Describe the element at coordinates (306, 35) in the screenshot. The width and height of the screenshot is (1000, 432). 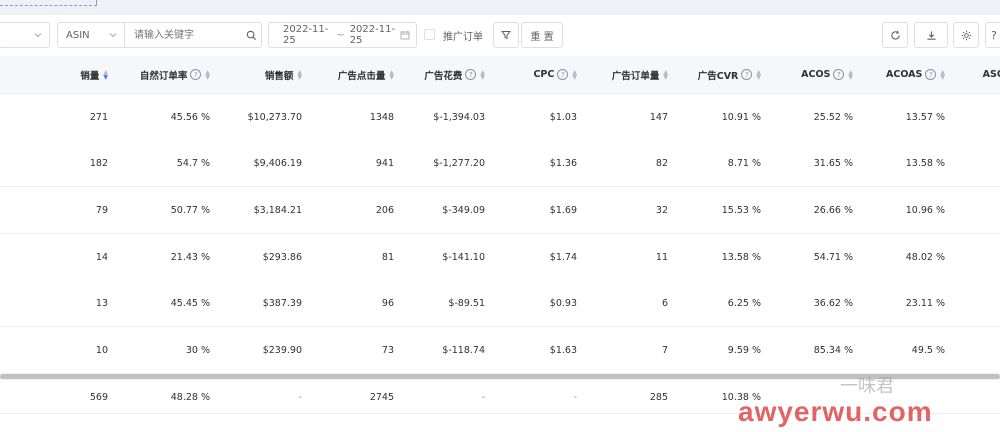
I see `date-start: 2022-11-25` at that location.